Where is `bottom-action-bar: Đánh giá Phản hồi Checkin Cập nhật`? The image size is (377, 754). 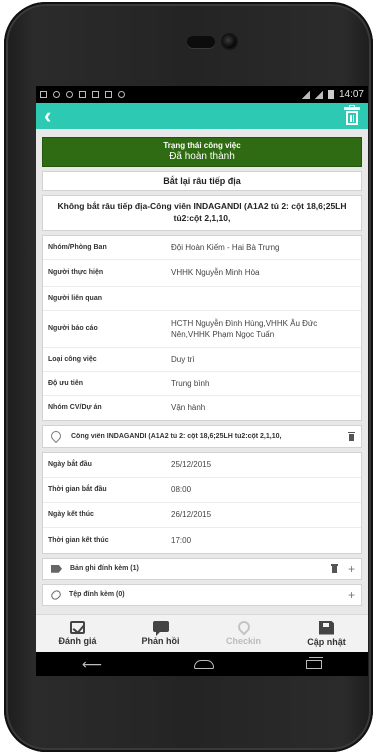
bottom-action-bar: Đánh giá Phản hồi Checkin Cập nhật is located at coordinates (202, 633).